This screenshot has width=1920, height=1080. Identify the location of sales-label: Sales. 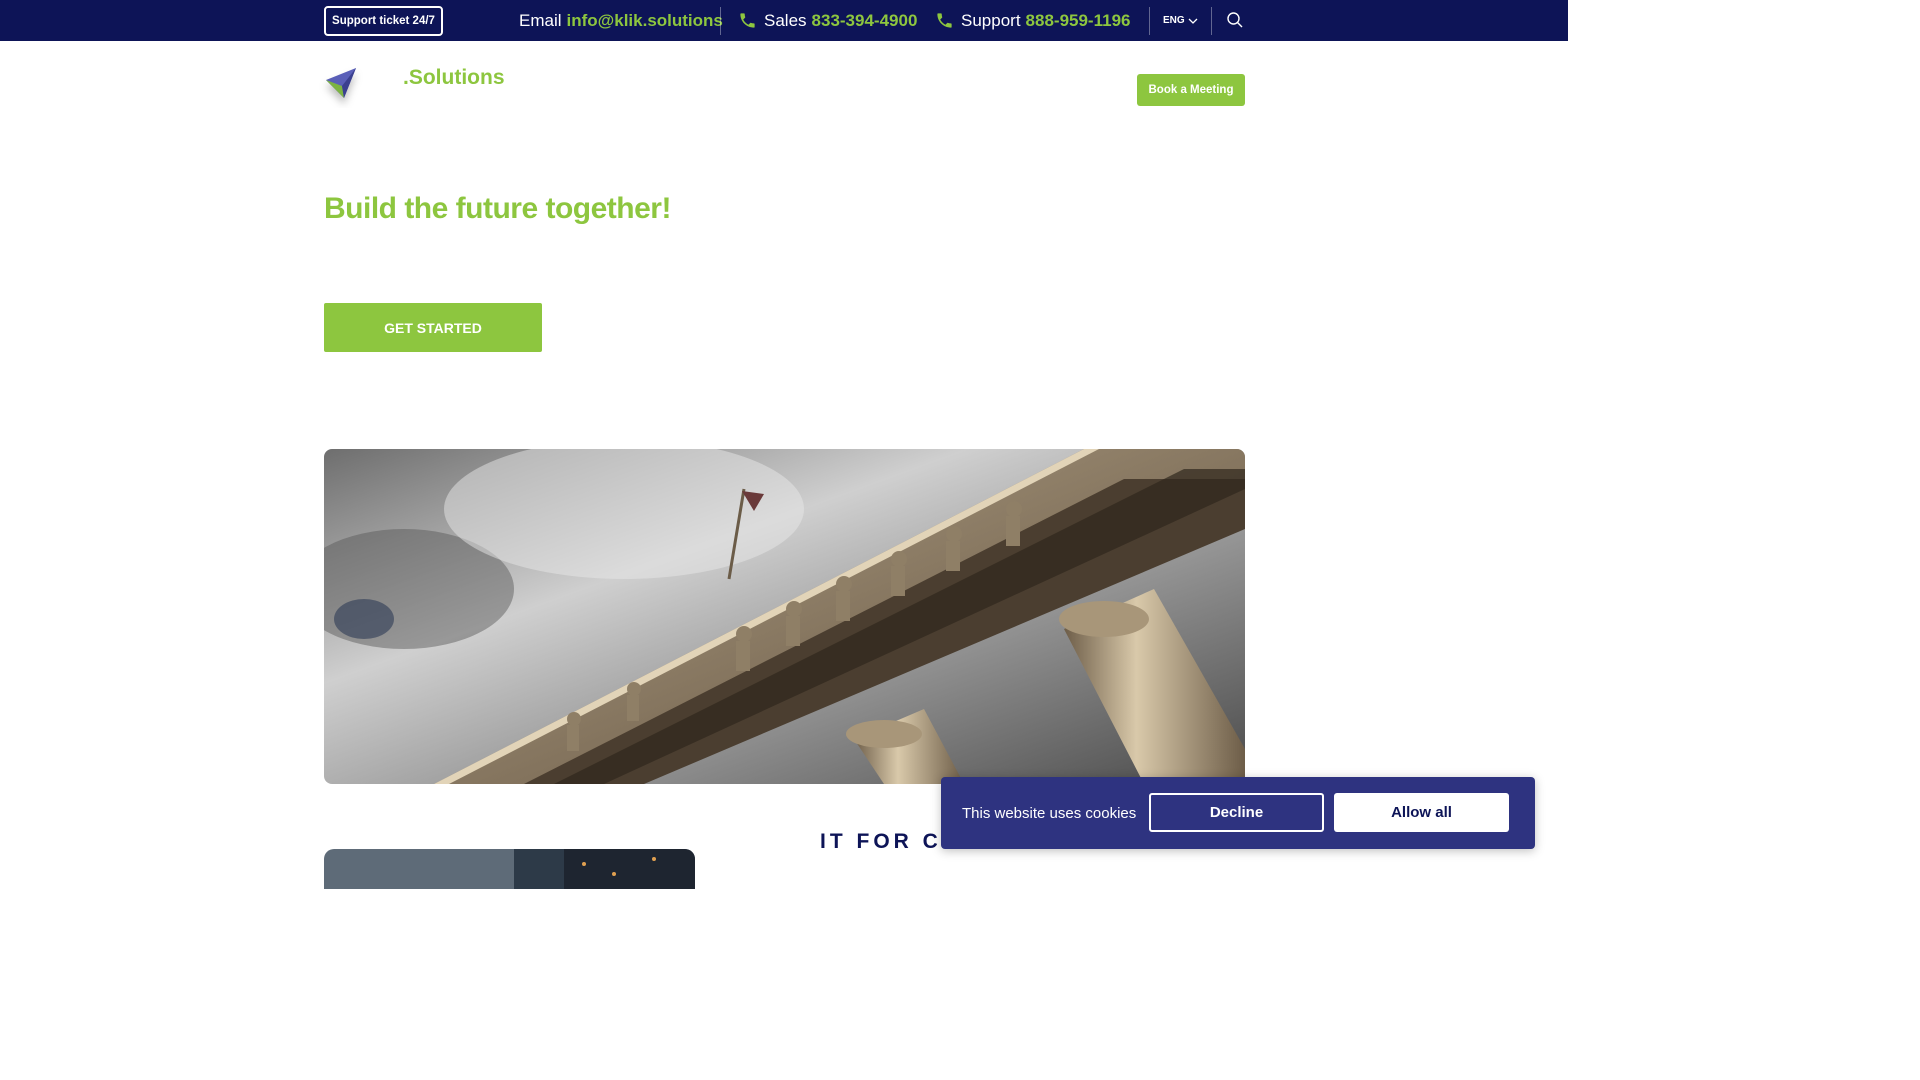
(785, 20).